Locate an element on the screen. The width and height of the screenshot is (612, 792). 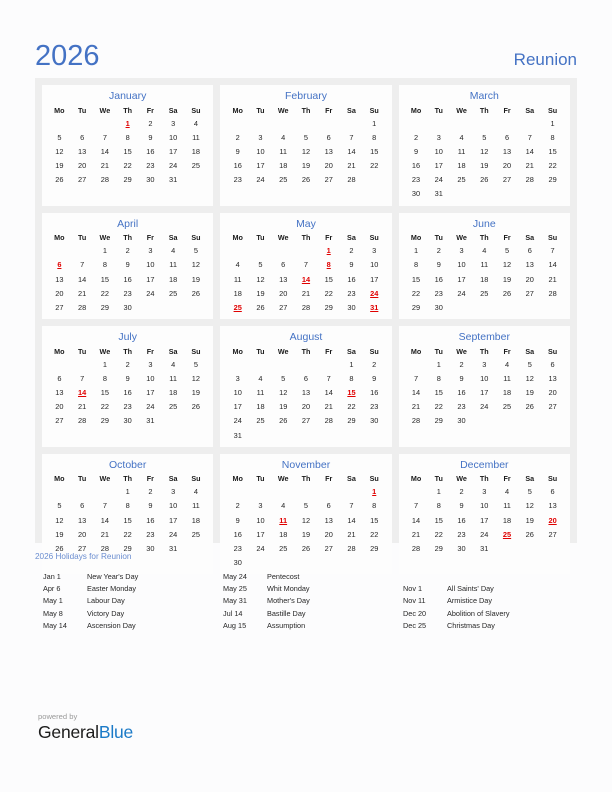
day-cell-holiday: 14 is located at coordinates (306, 280).